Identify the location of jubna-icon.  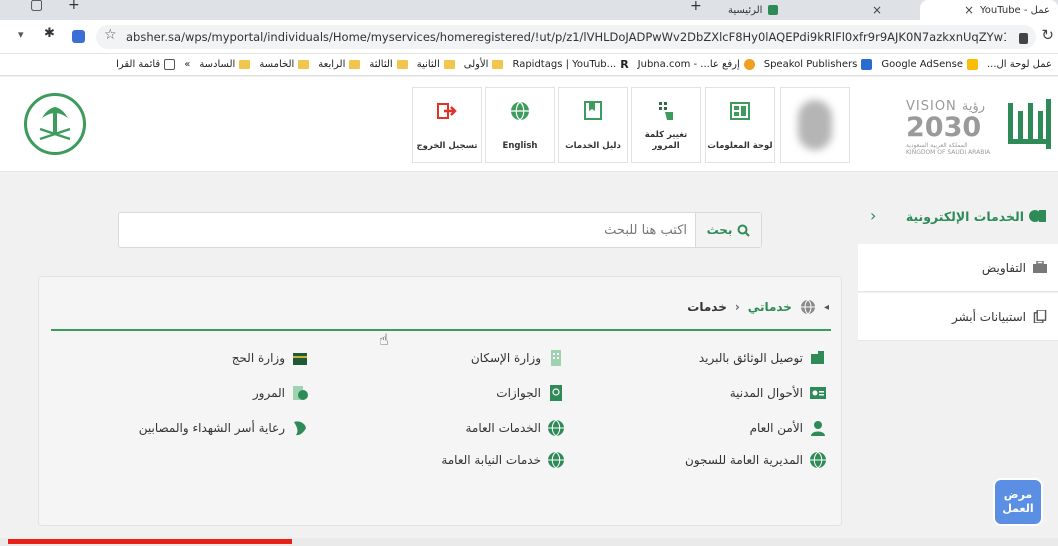
(749, 64).